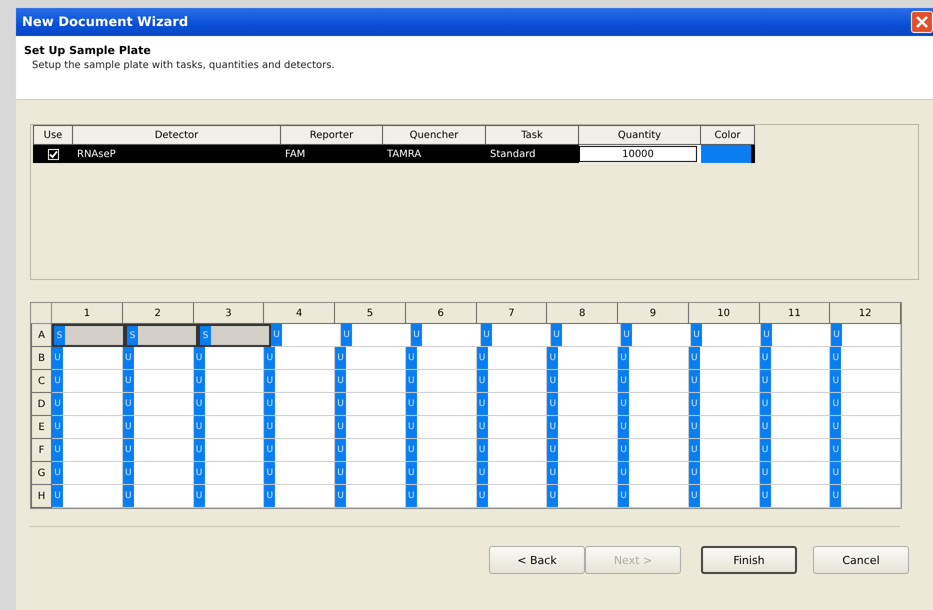 Image resolution: width=933 pixels, height=610 pixels. I want to click on column-header: 4, so click(299, 313).